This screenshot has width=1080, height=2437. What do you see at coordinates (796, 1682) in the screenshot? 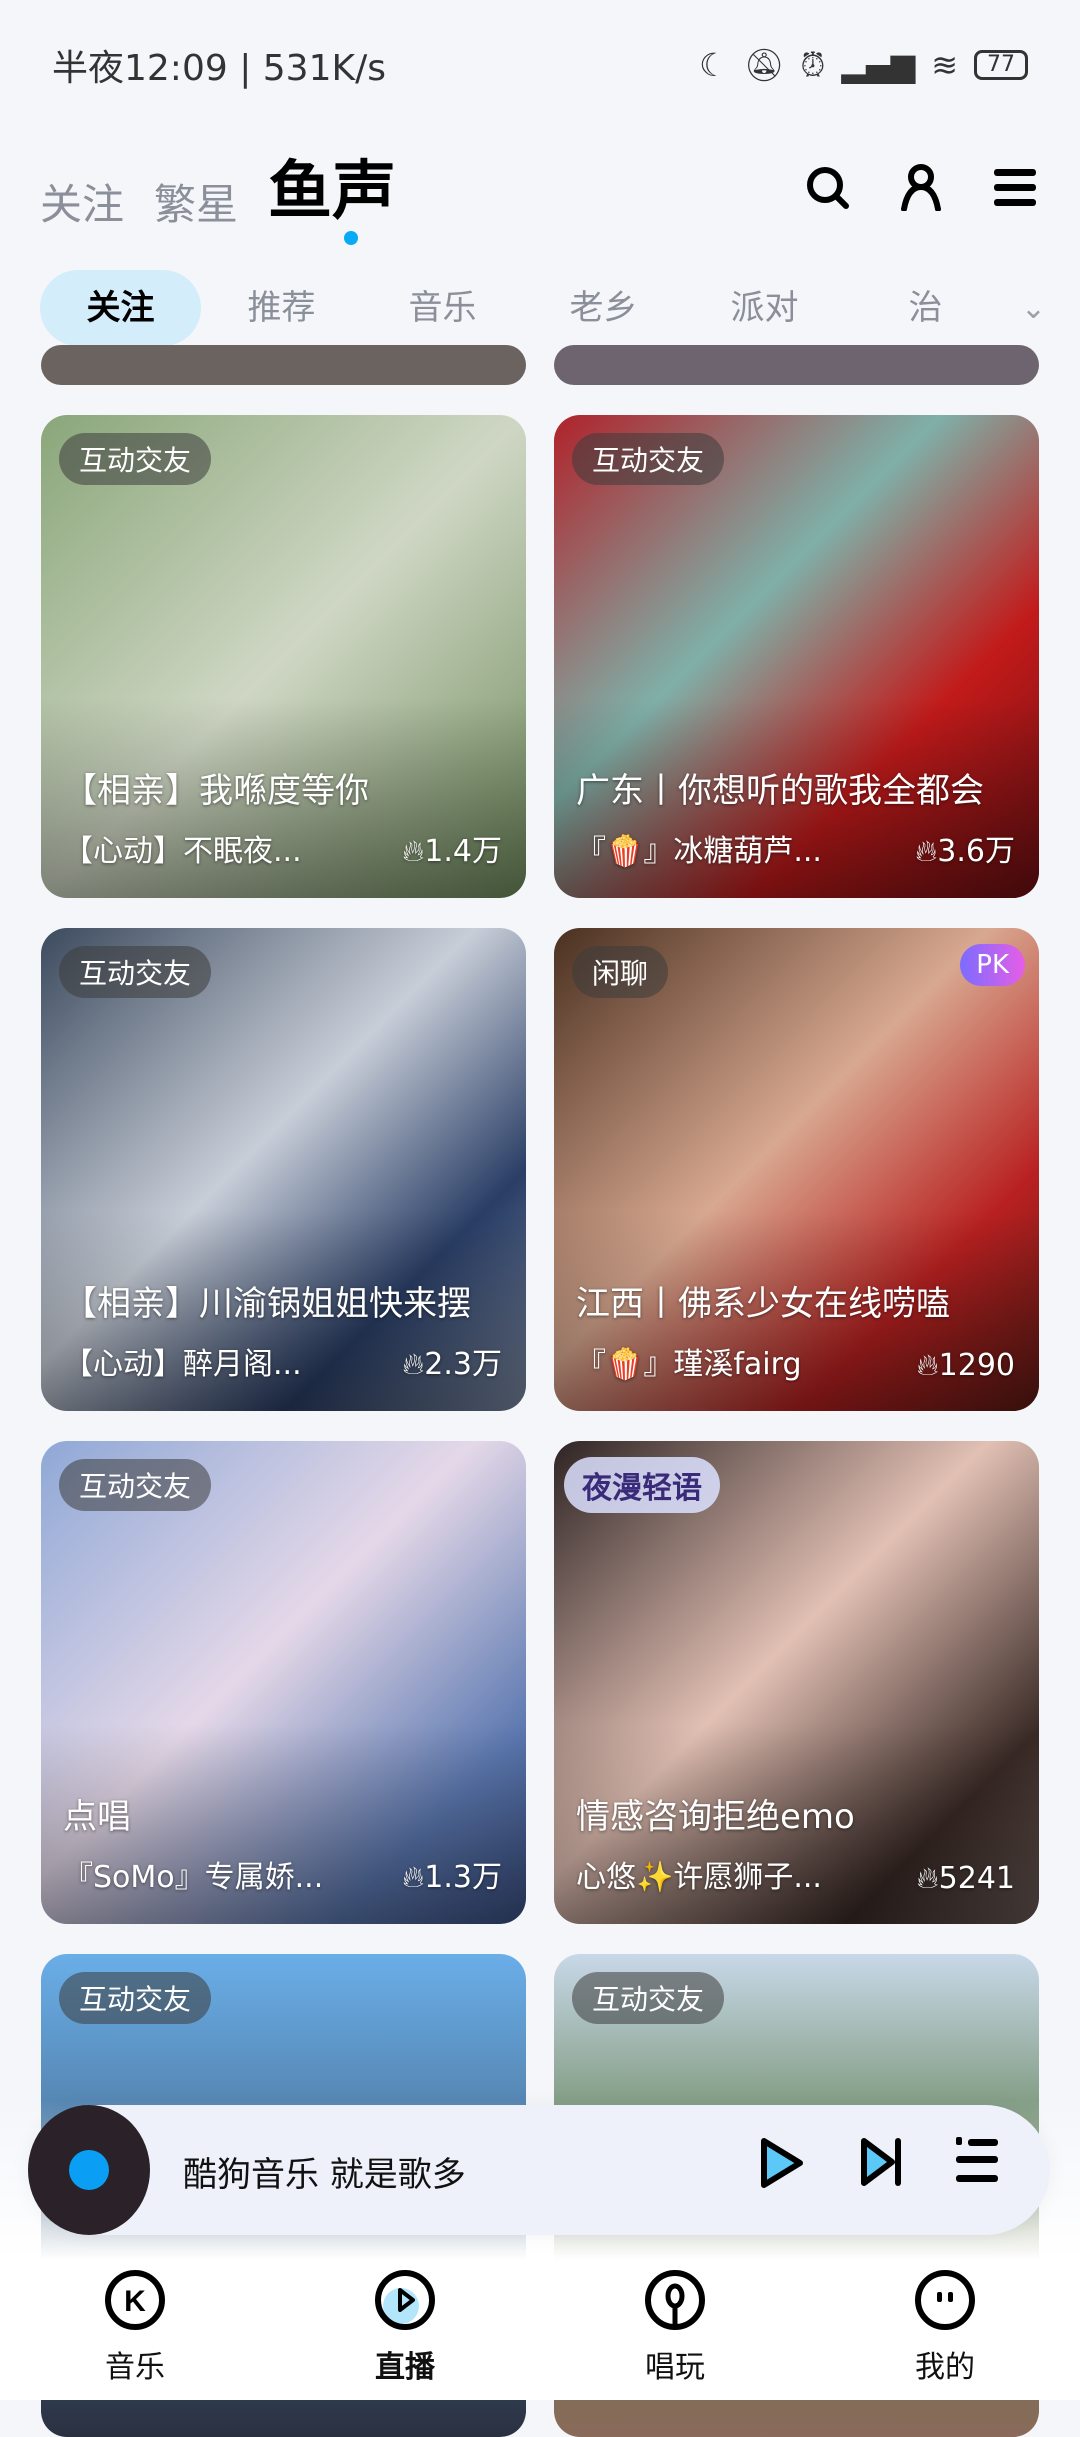
I see `room-card: 夜漫轻语 情感咨询拒绝emo 心悠✨许愿狮子... 🔥︎5241` at bounding box center [796, 1682].